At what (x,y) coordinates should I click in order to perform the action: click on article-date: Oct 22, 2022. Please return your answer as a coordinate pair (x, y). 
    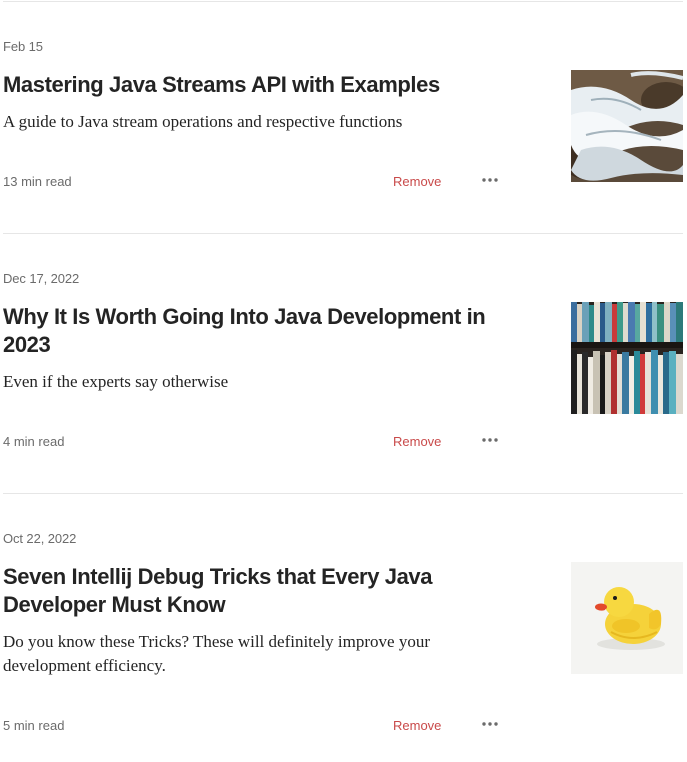
    Looking at the image, I should click on (40, 538).